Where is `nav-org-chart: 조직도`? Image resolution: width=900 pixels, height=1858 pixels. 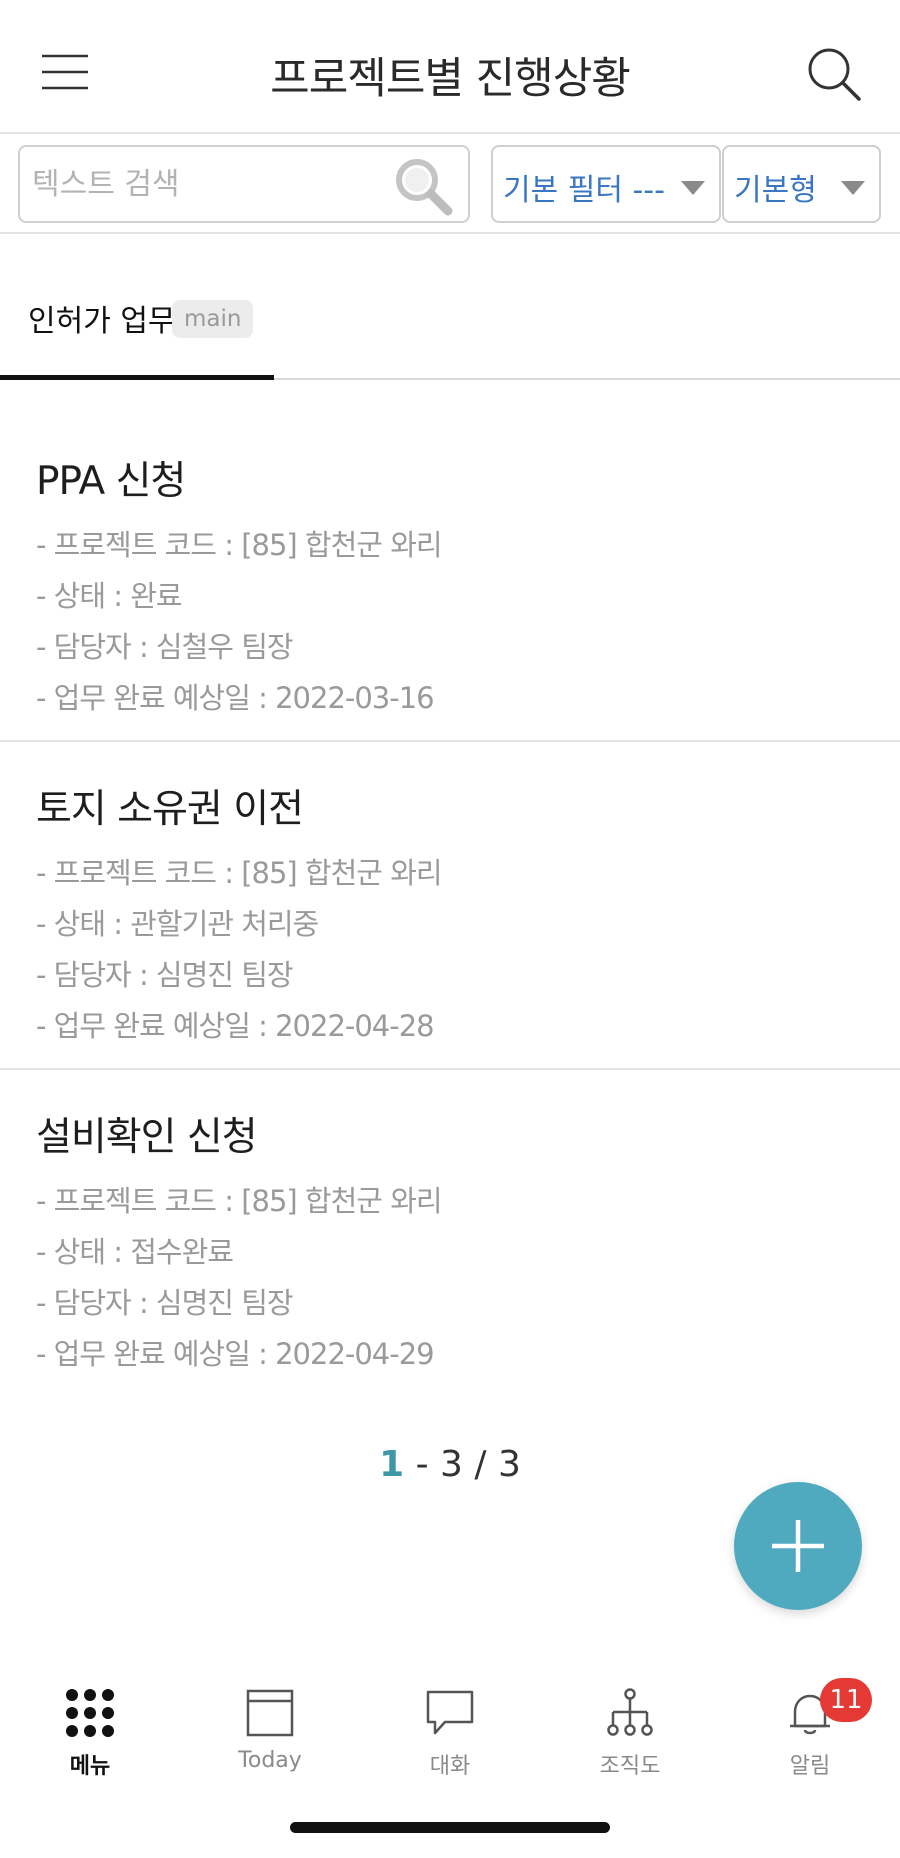
nav-org-chart: 조직도 is located at coordinates (630, 1733).